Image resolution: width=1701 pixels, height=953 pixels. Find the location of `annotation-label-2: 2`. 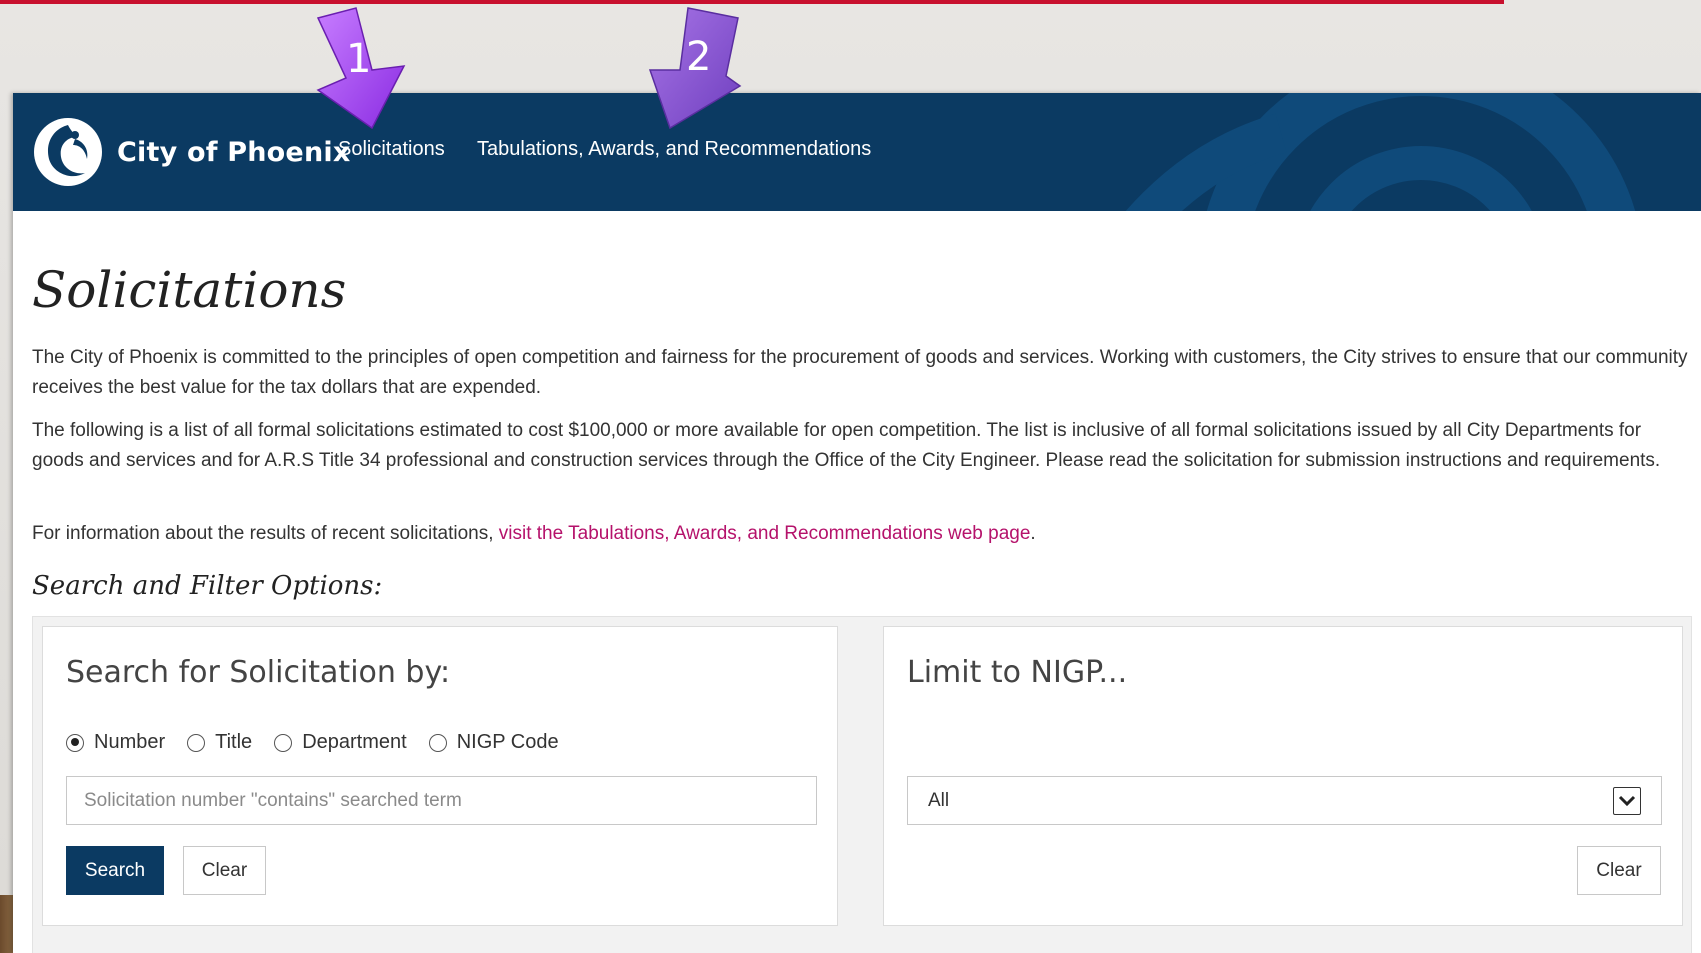

annotation-label-2: 2 is located at coordinates (699, 57).